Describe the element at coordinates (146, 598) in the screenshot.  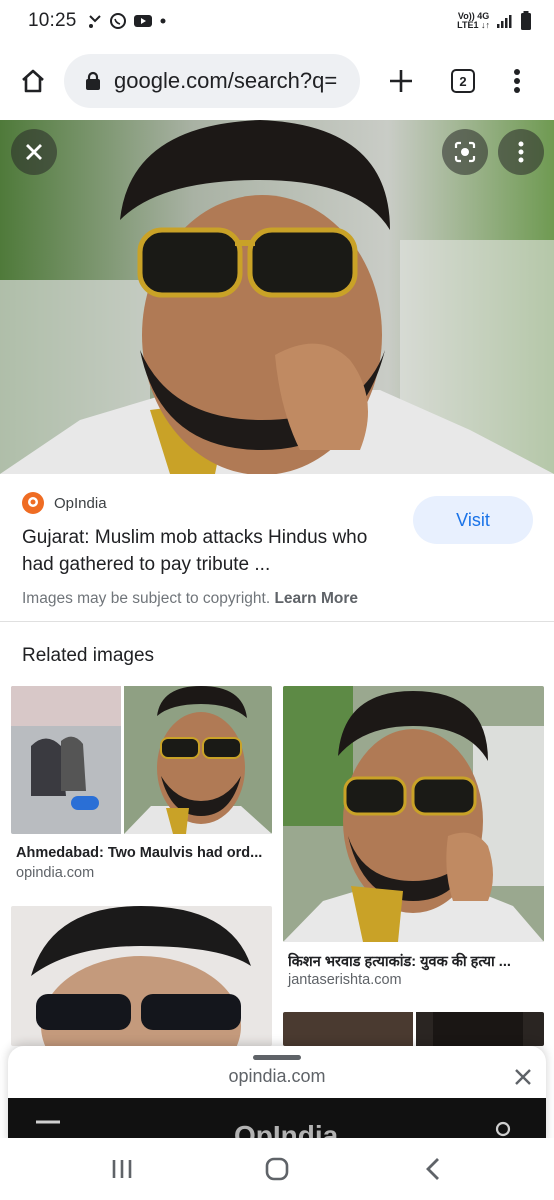
I see `copyright-text: Images may be subject to copyright.` at that location.